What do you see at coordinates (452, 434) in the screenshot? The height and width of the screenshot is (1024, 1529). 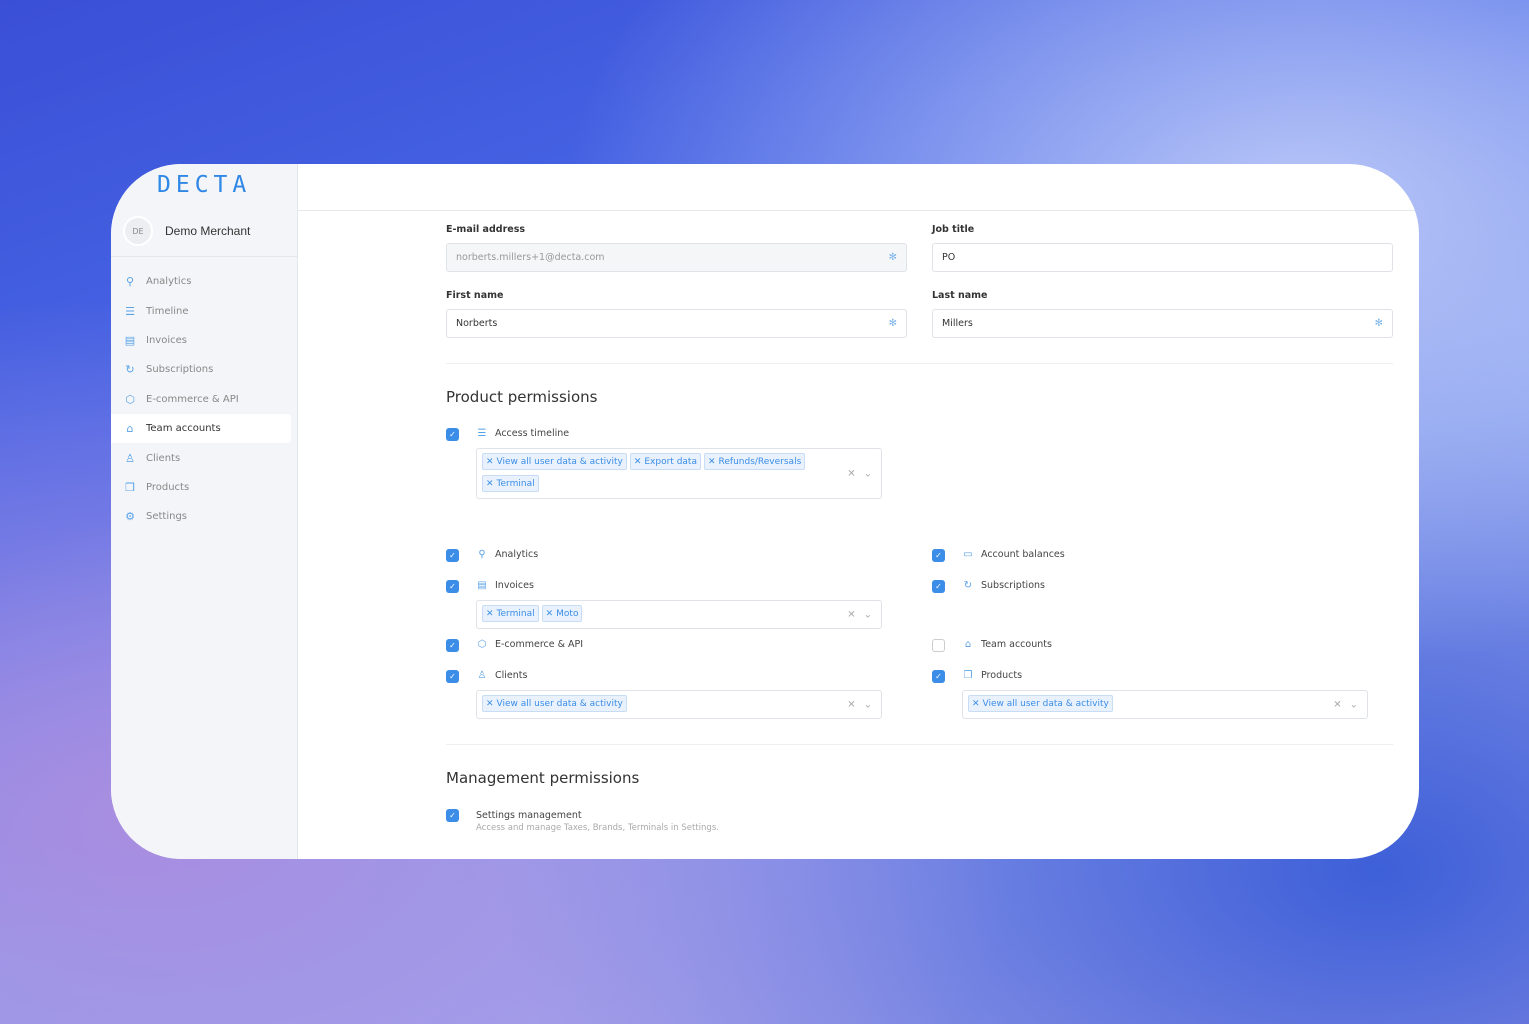 I see `access_timeline-checkbox: ✓` at bounding box center [452, 434].